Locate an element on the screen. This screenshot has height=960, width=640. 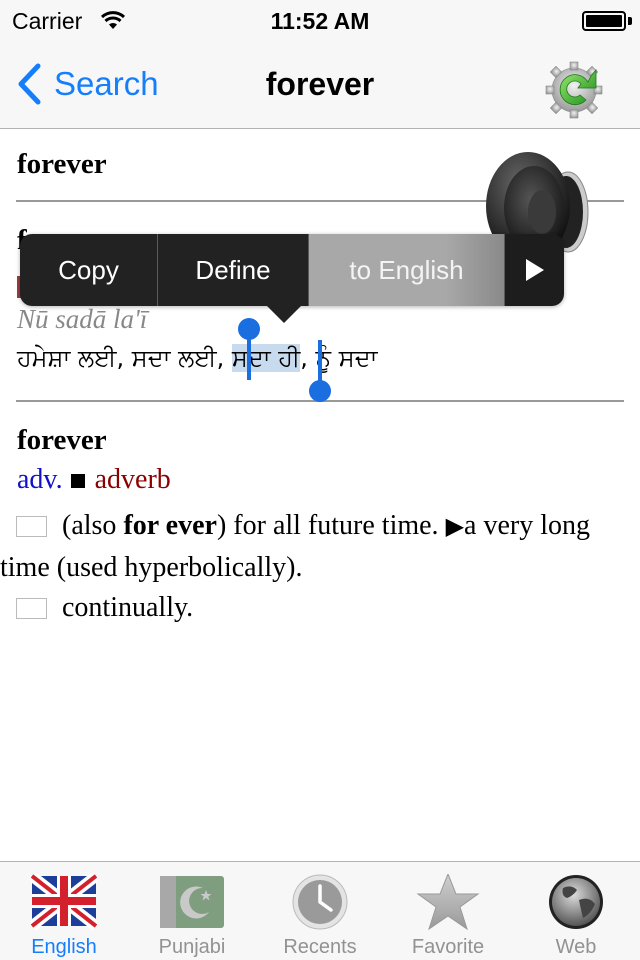
define-menu-item: Define is located at coordinates (233, 270).